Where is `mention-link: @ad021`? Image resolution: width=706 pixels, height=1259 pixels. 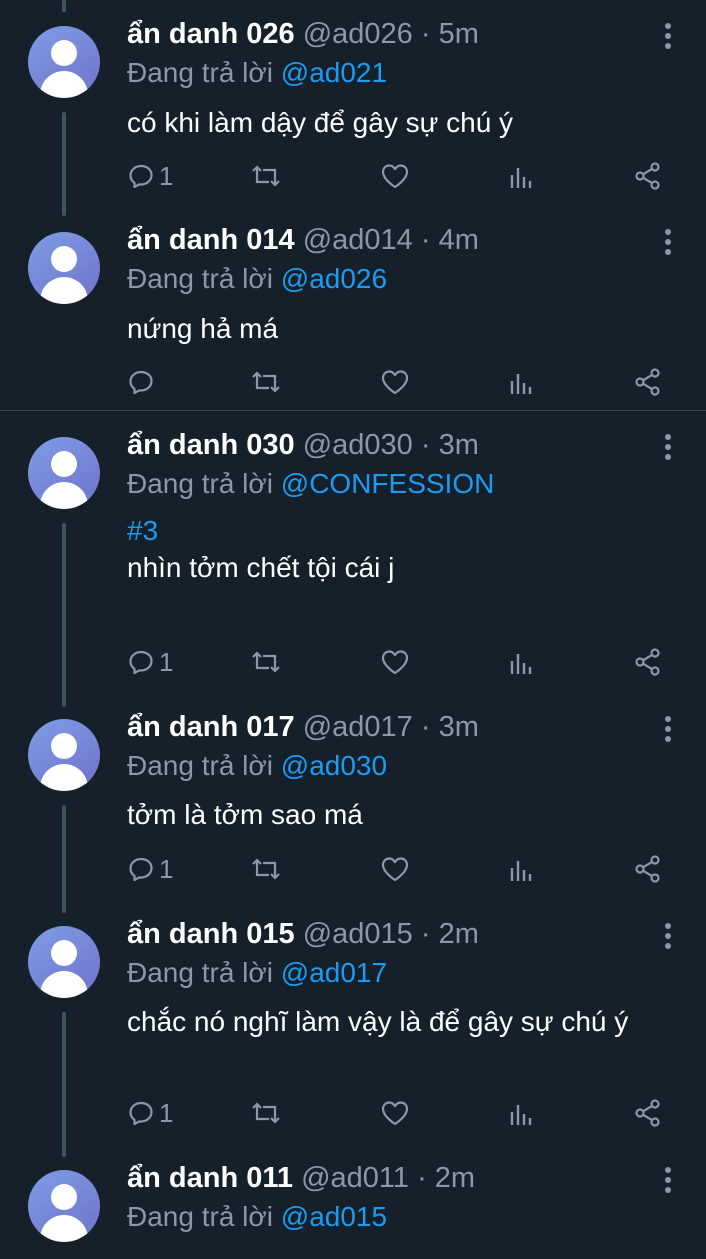 mention-link: @ad021 is located at coordinates (334, 72).